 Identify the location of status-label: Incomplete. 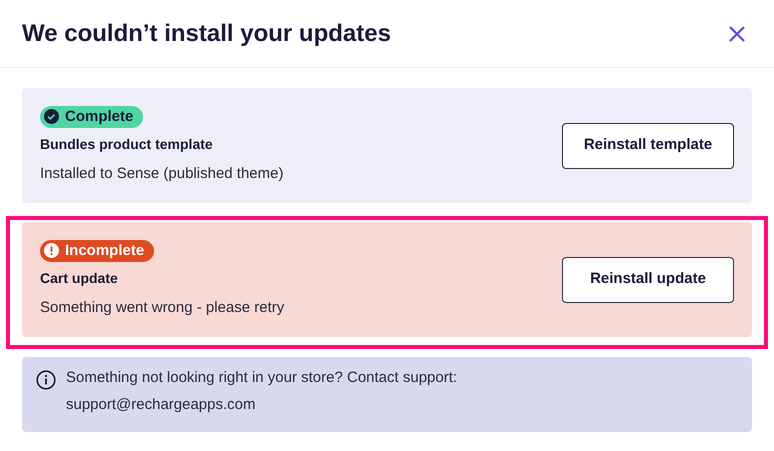
(104, 250).